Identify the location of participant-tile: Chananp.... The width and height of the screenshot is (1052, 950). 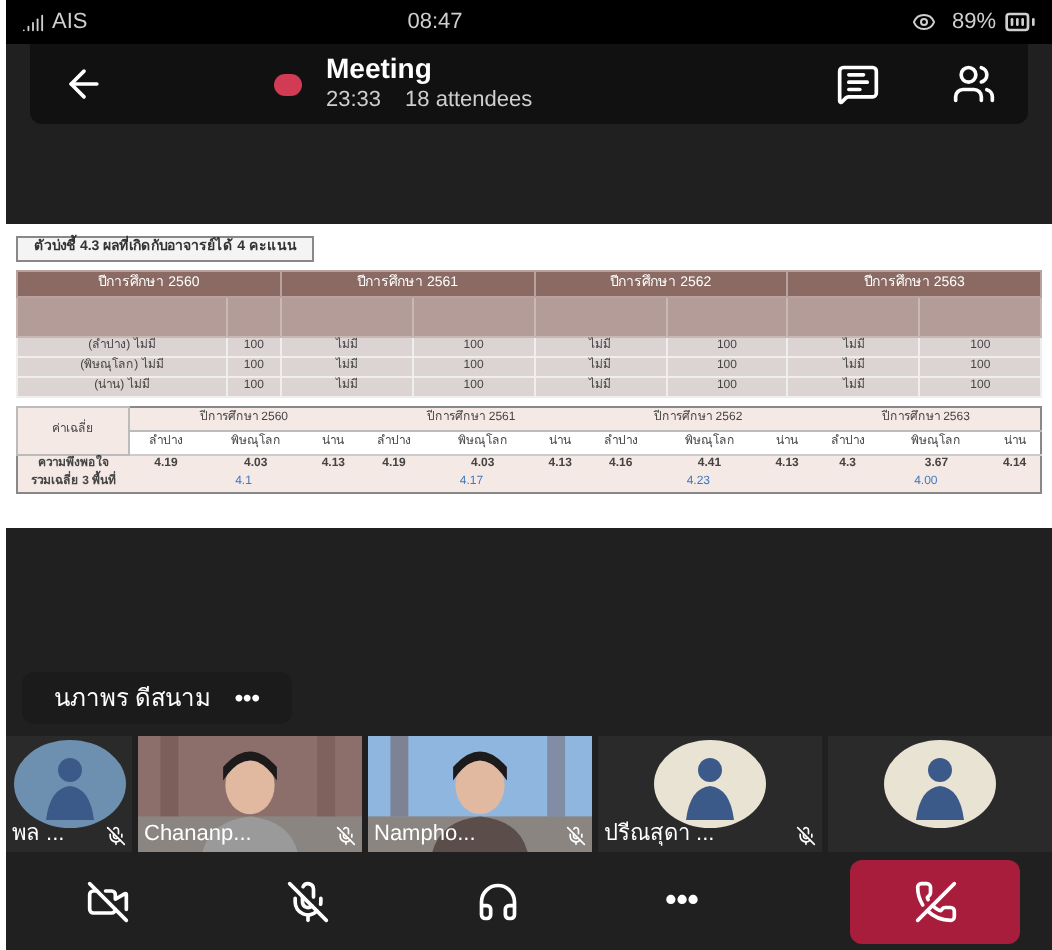
(250, 794).